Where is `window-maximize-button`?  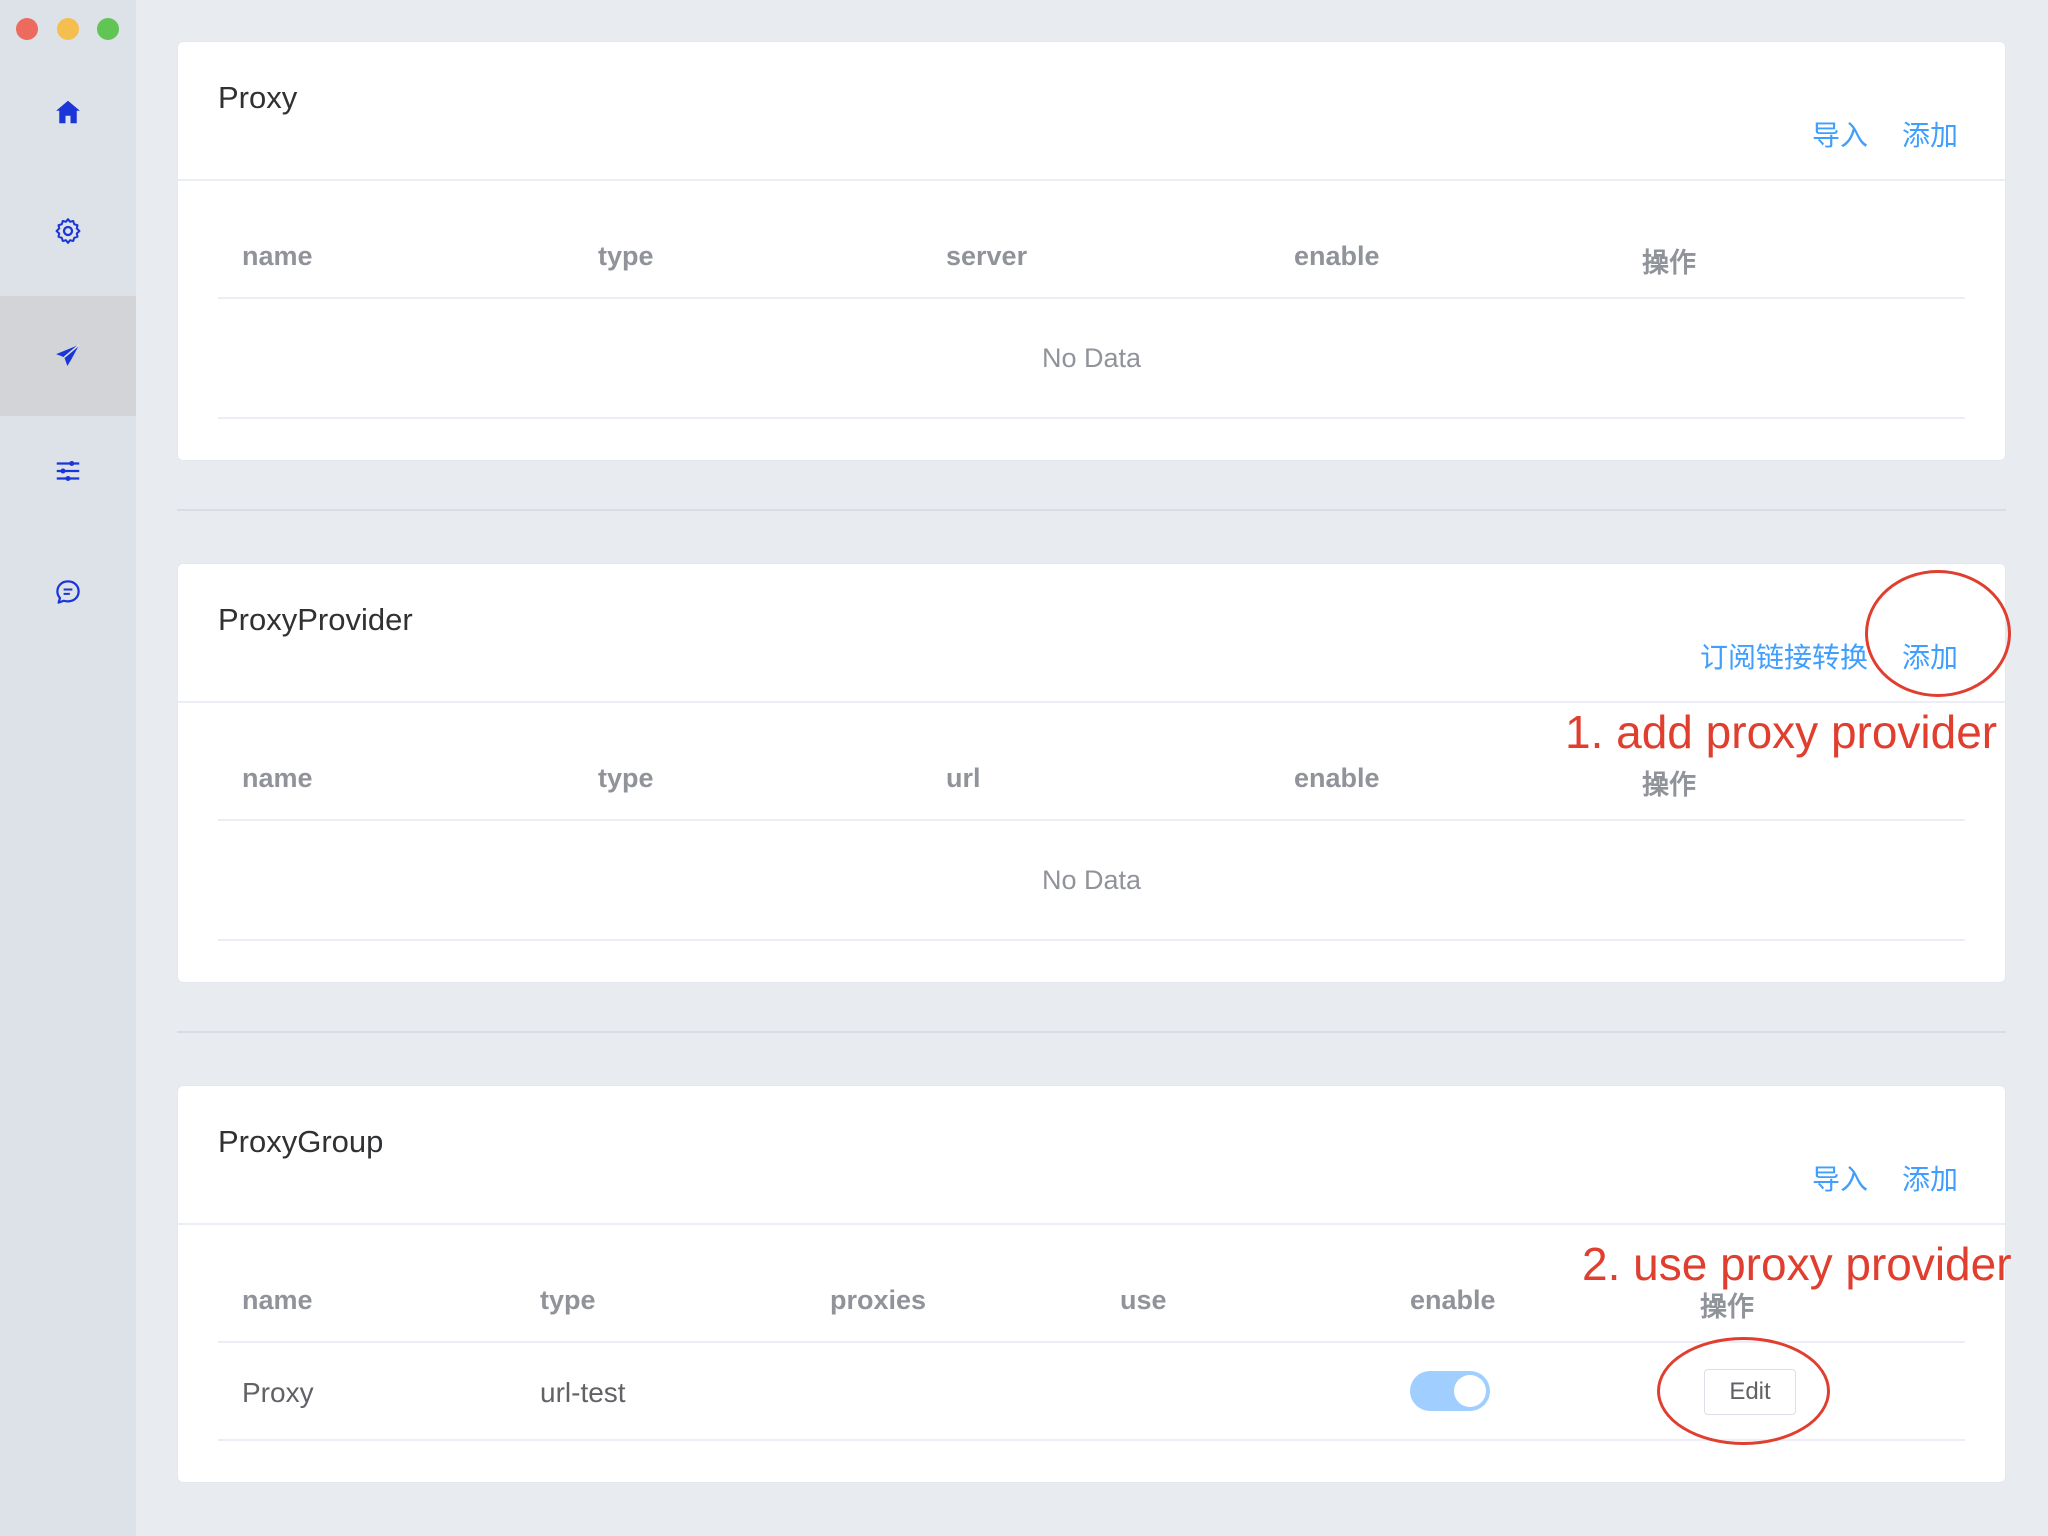 window-maximize-button is located at coordinates (108, 29).